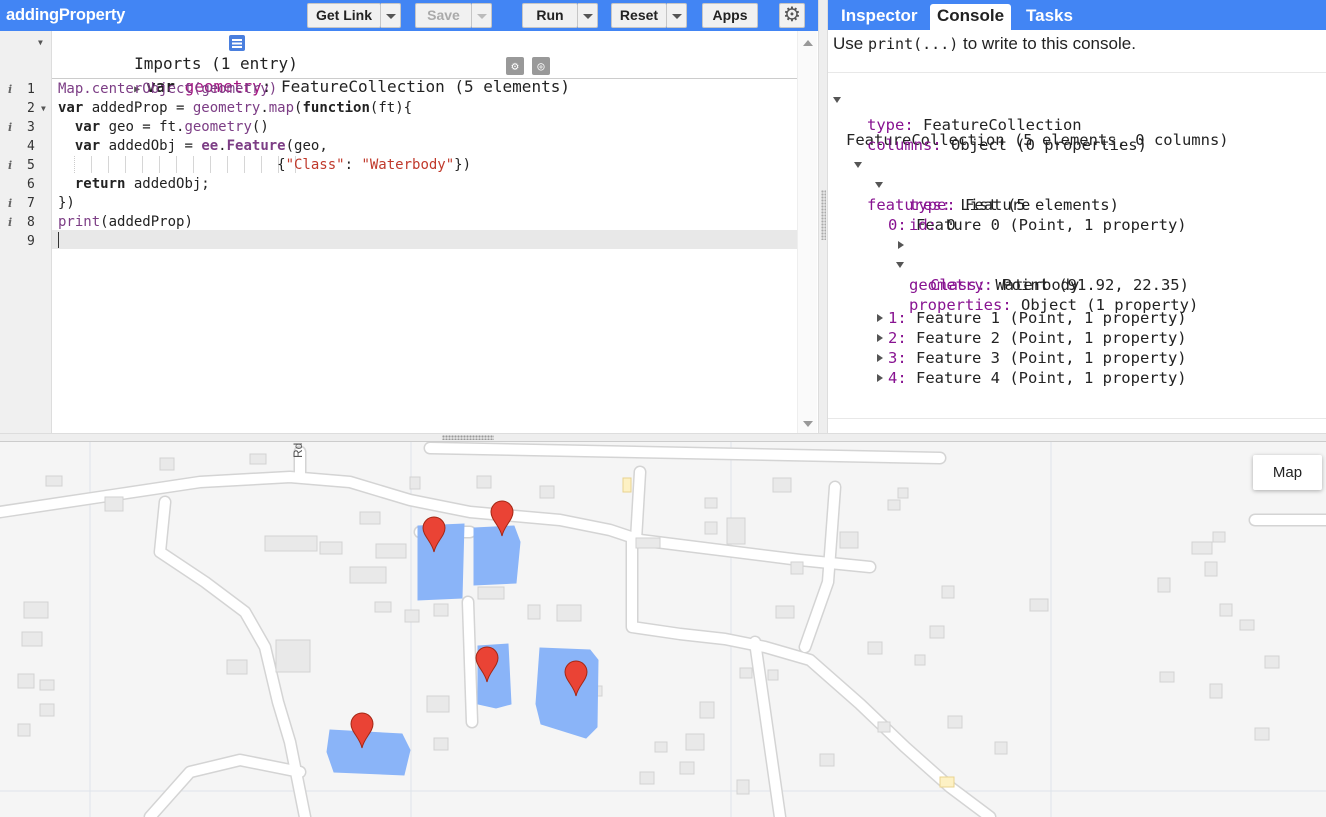 The image size is (1326, 817). Describe the element at coordinates (879, 17) in the screenshot. I see `tab-inspector: Inspector` at that location.